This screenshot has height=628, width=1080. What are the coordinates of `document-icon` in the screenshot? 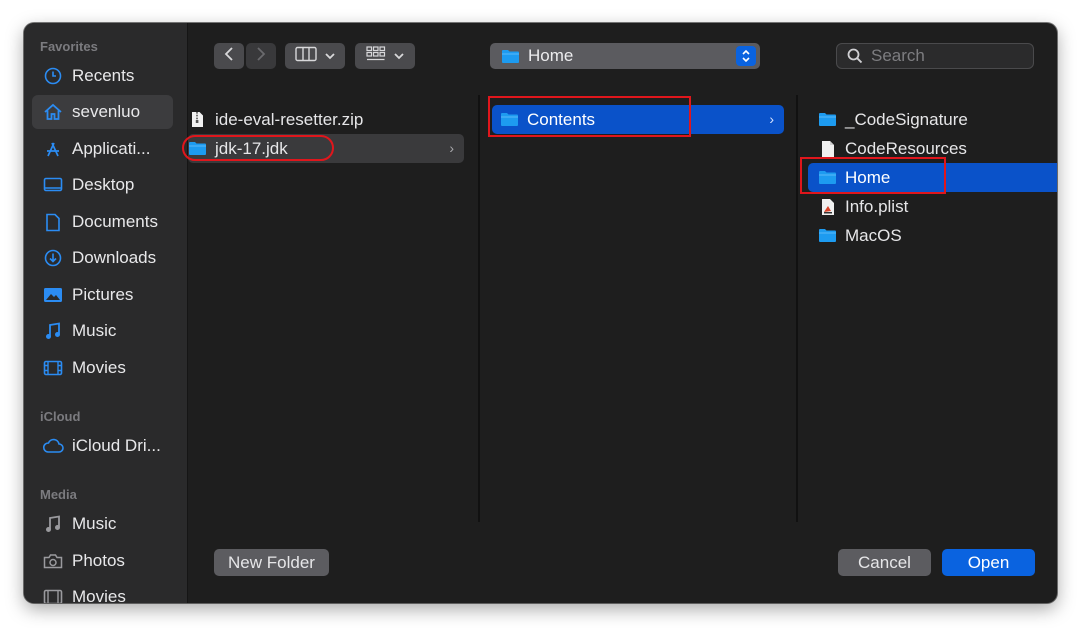 It's located at (53, 222).